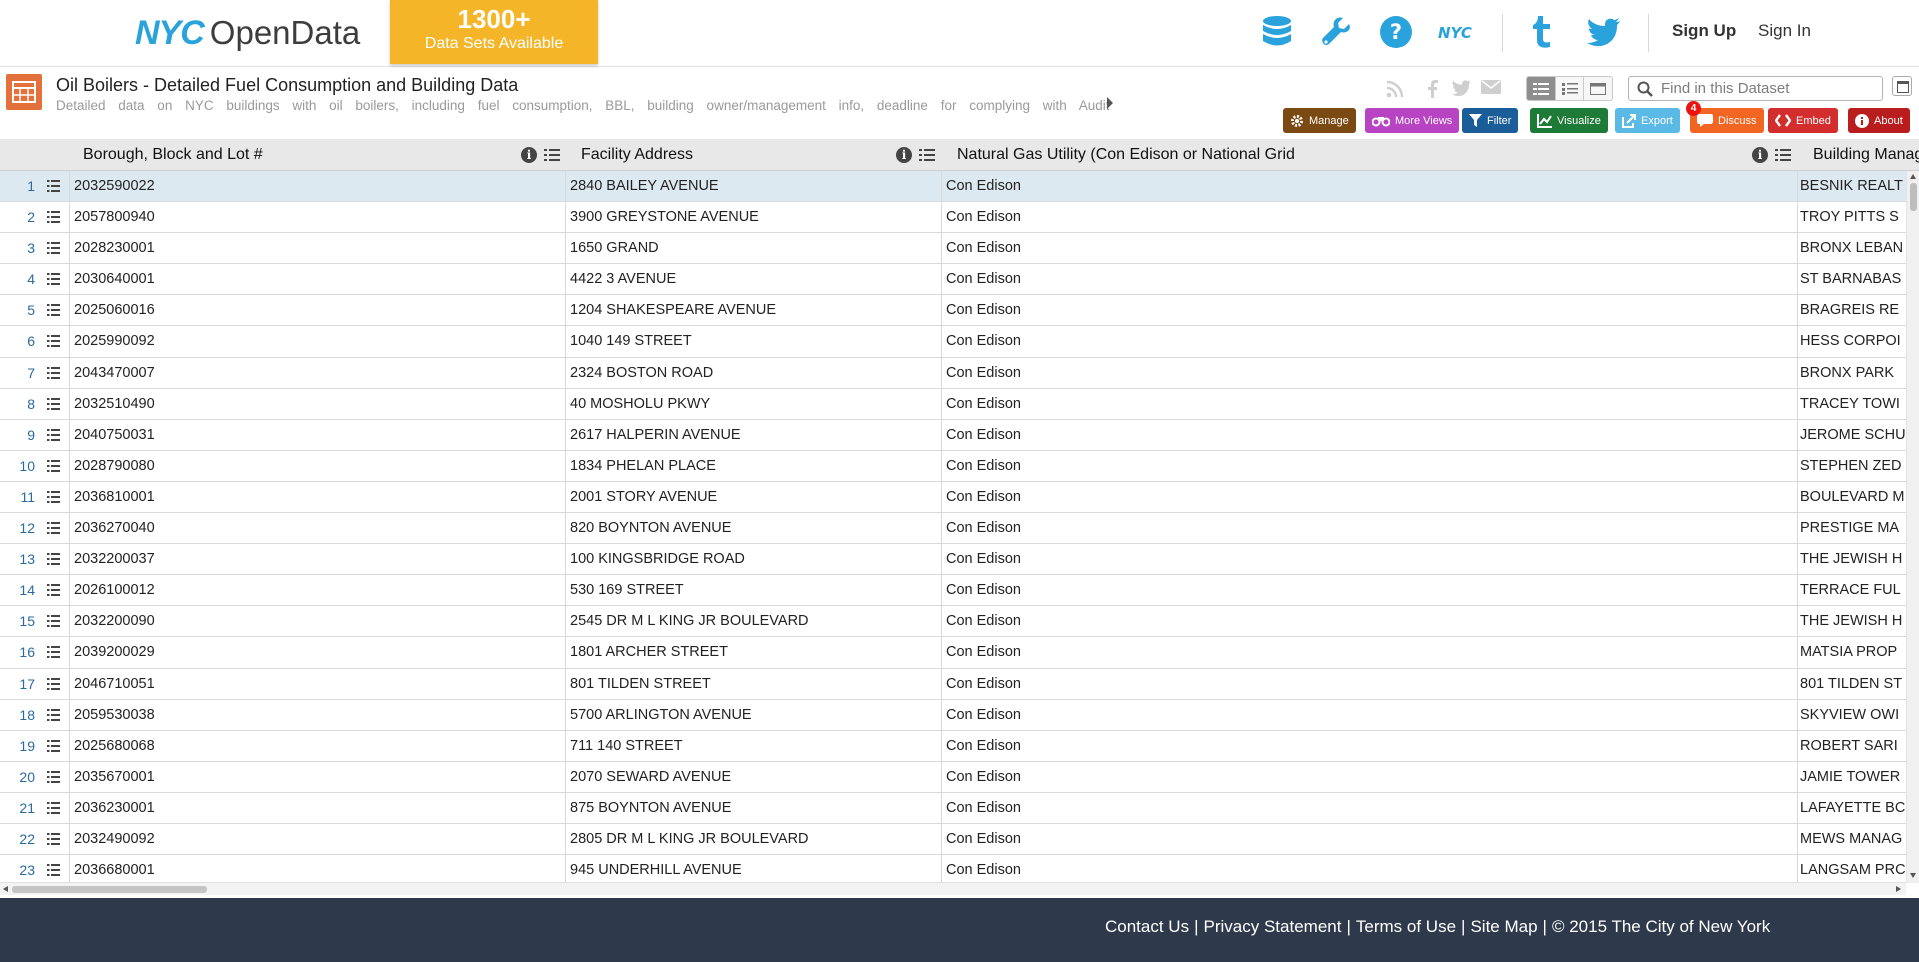 This screenshot has height=962, width=1919. I want to click on horizontal-scroll-thumb, so click(109, 889).